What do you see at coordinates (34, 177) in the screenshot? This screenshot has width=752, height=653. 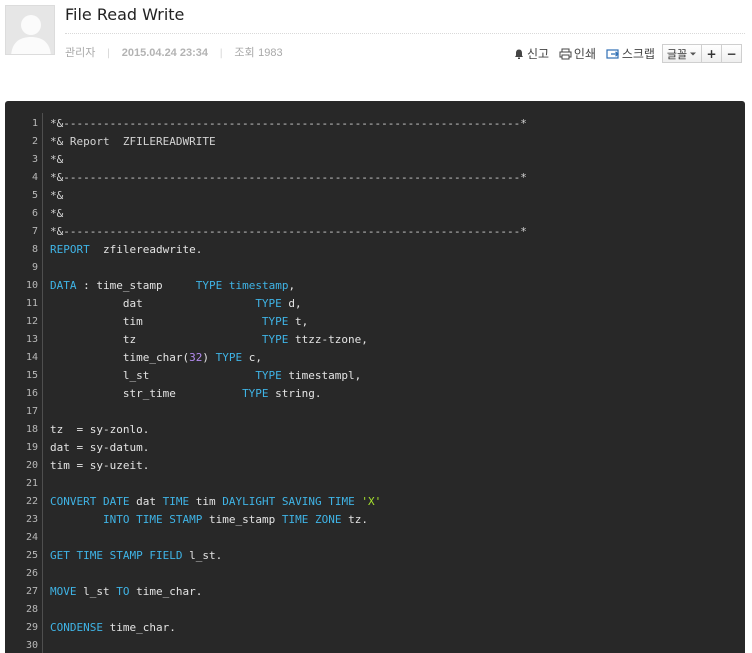 I see `line-number: 4` at bounding box center [34, 177].